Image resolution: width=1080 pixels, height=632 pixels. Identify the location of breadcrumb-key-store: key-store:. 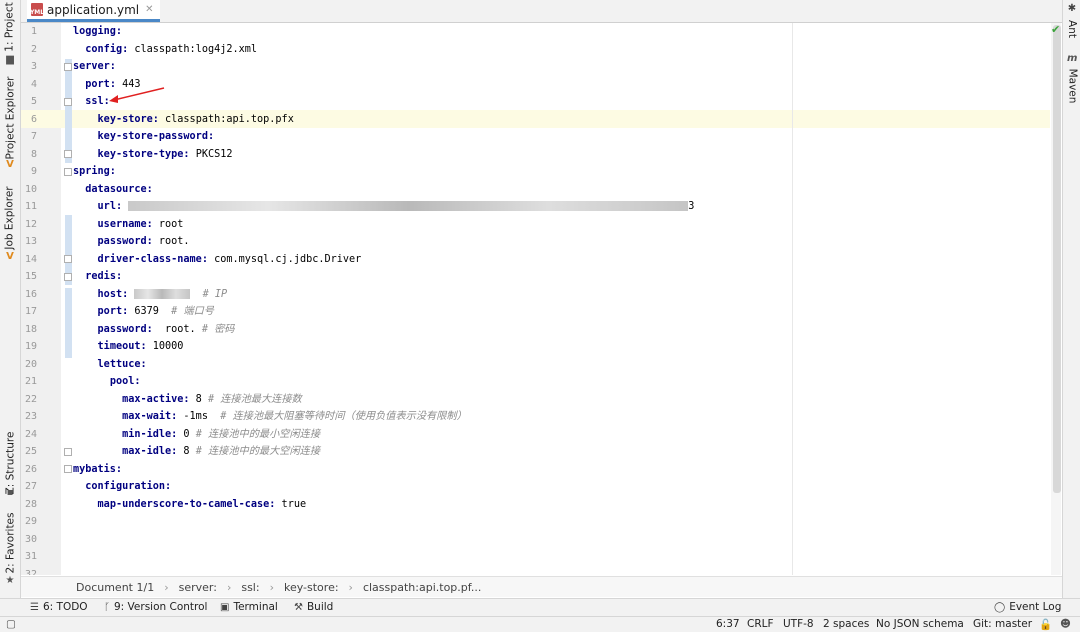
(311, 587).